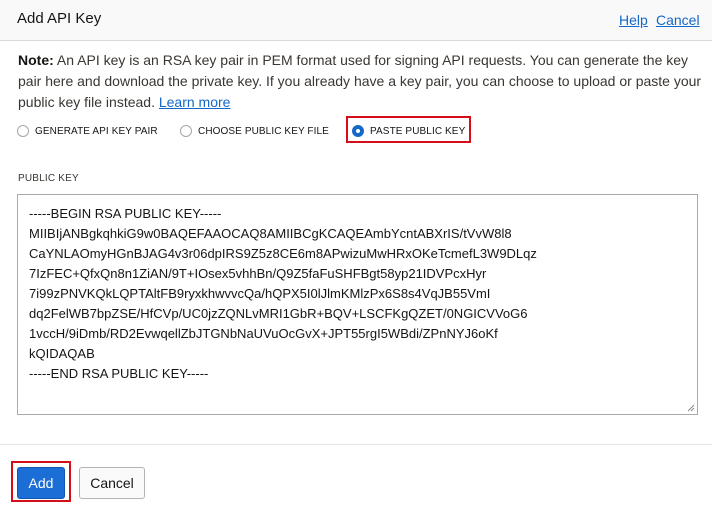 The width and height of the screenshot is (712, 506). I want to click on note-label: Note:, so click(36, 60).